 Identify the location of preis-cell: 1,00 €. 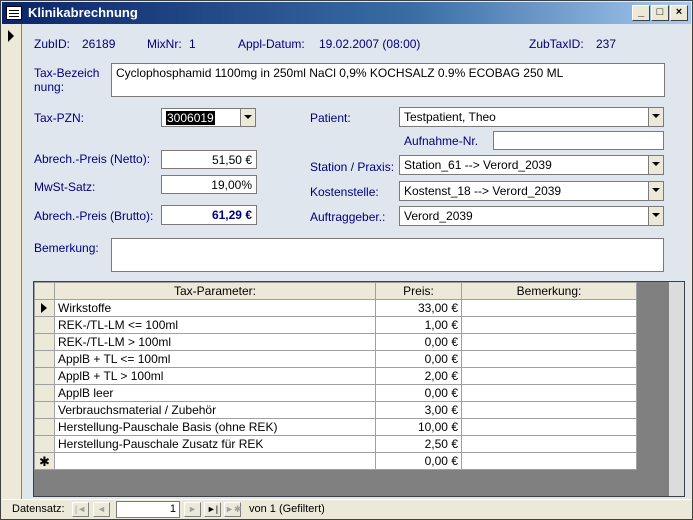
(418, 325).